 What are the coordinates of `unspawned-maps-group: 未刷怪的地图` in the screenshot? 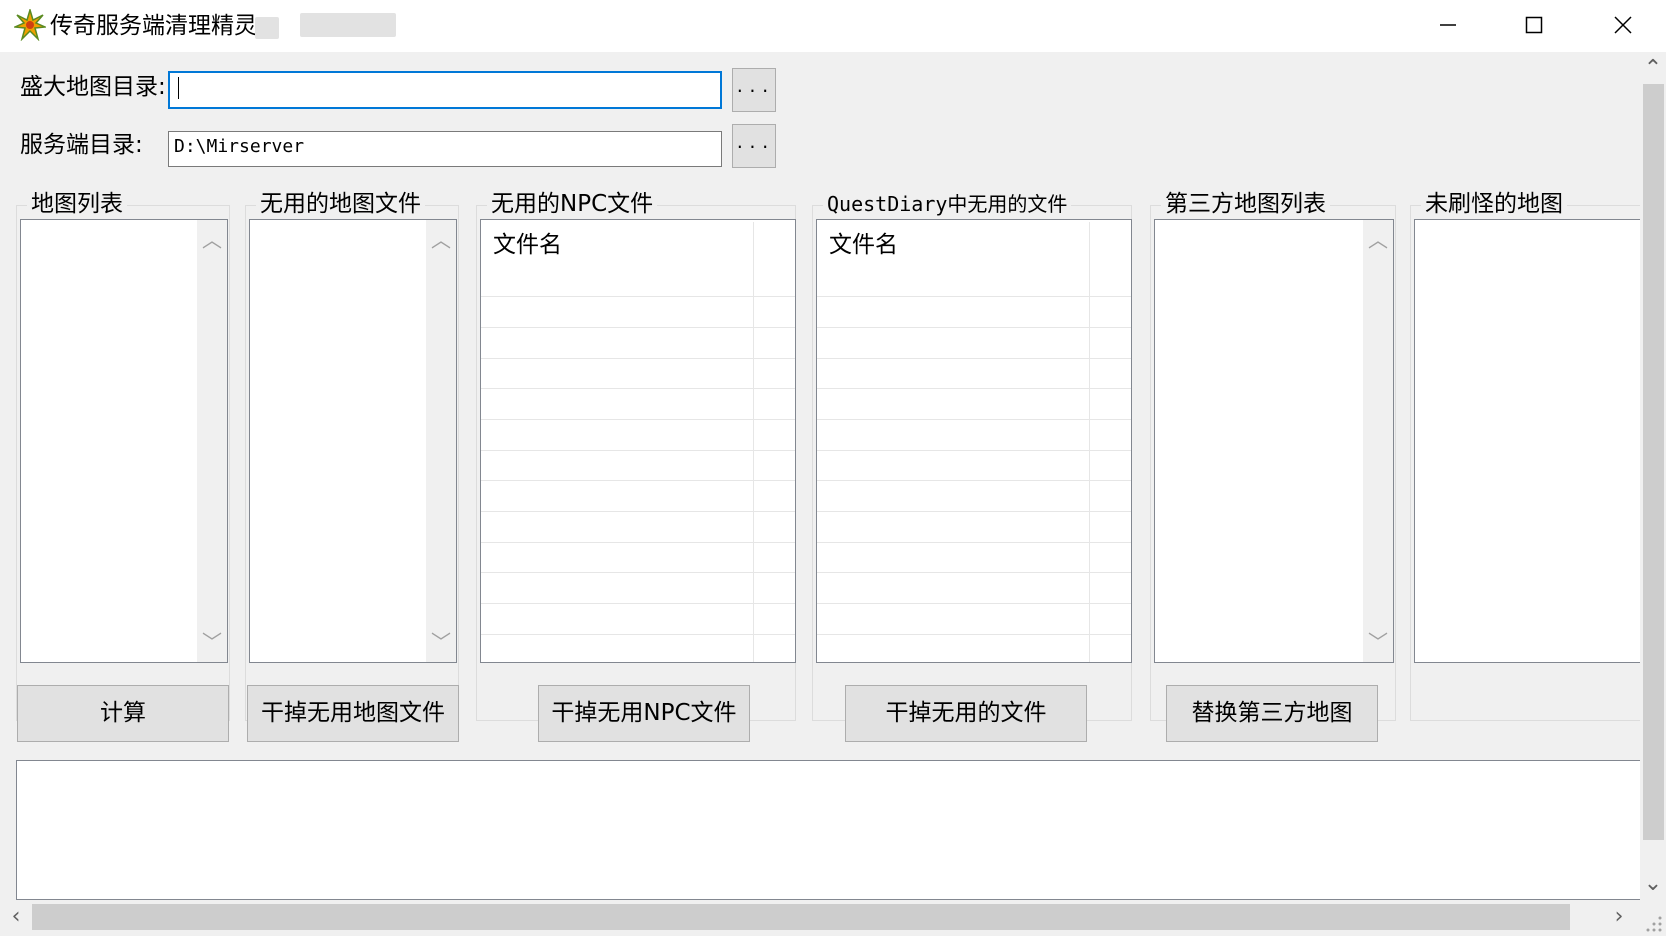 It's located at (1530, 455).